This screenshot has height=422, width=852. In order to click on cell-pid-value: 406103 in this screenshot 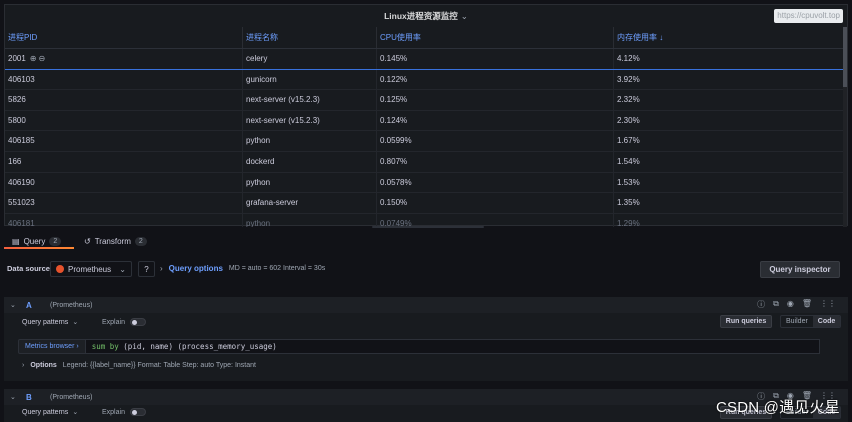, I will do `click(21, 79)`.